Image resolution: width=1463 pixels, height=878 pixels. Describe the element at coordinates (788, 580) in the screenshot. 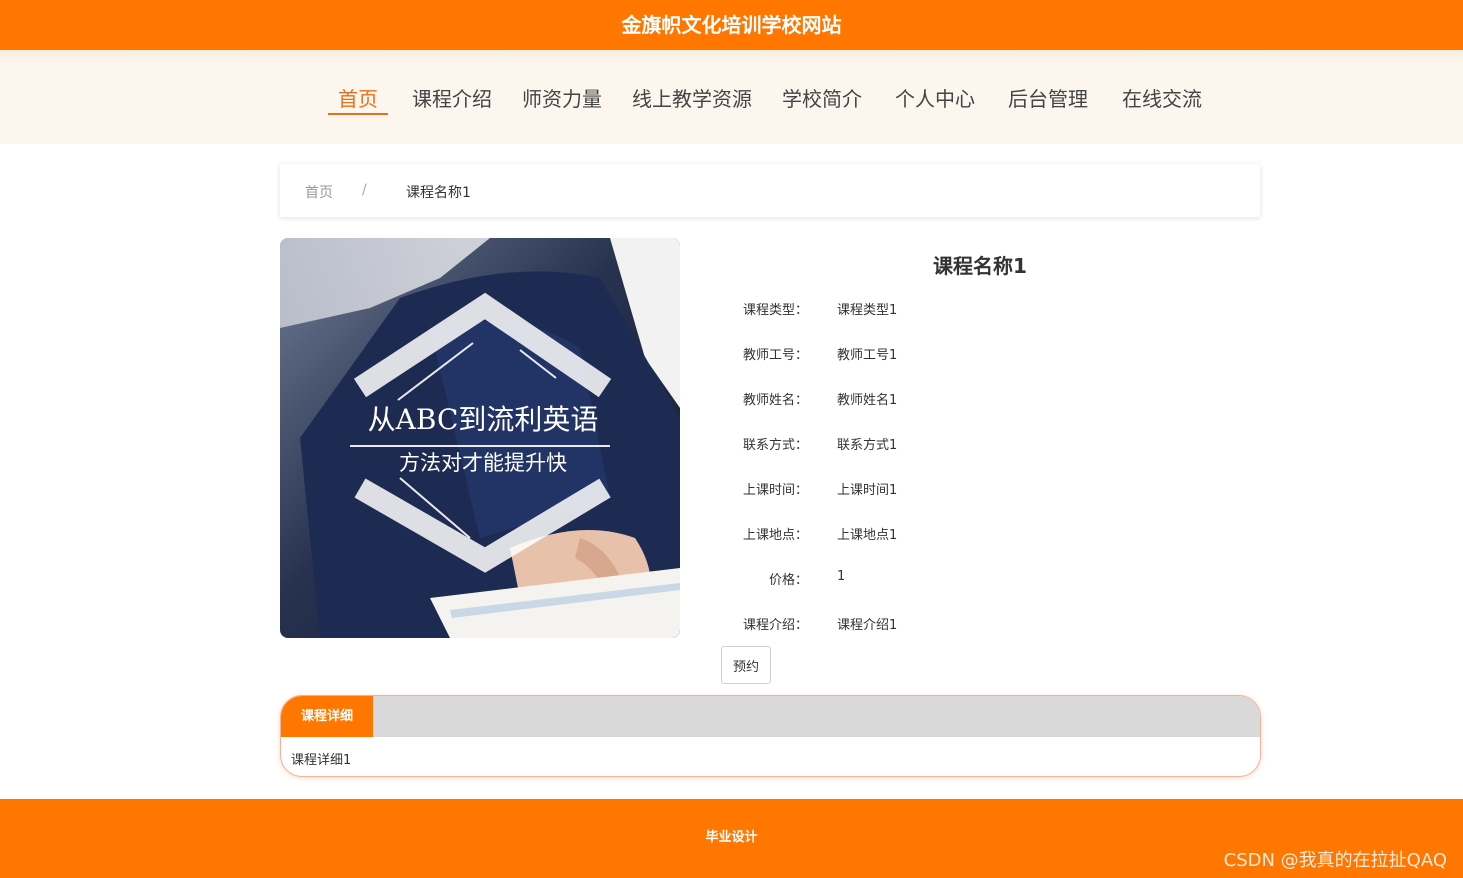

I see `info-label: 价格：` at that location.